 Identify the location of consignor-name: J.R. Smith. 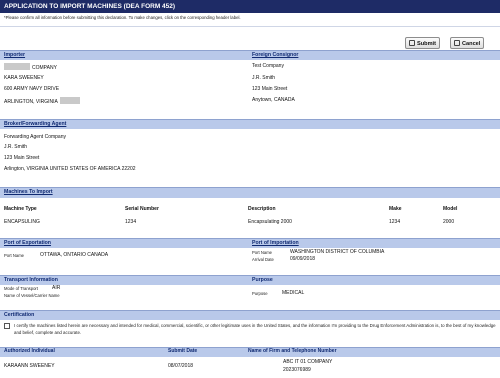
(264, 78).